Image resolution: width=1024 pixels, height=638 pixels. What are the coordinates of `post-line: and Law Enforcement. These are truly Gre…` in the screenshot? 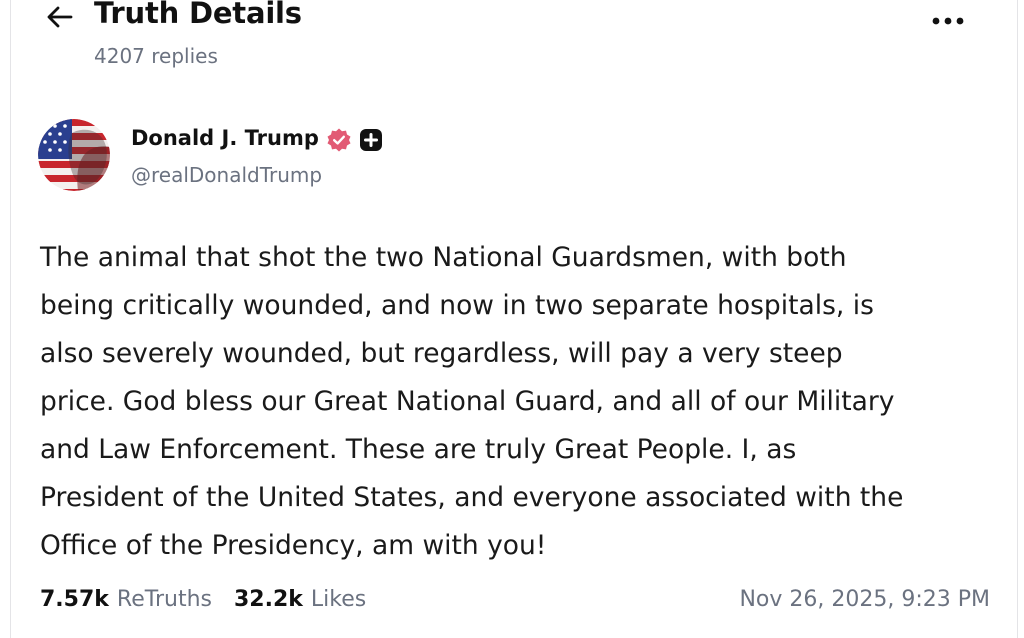 It's located at (418, 449).